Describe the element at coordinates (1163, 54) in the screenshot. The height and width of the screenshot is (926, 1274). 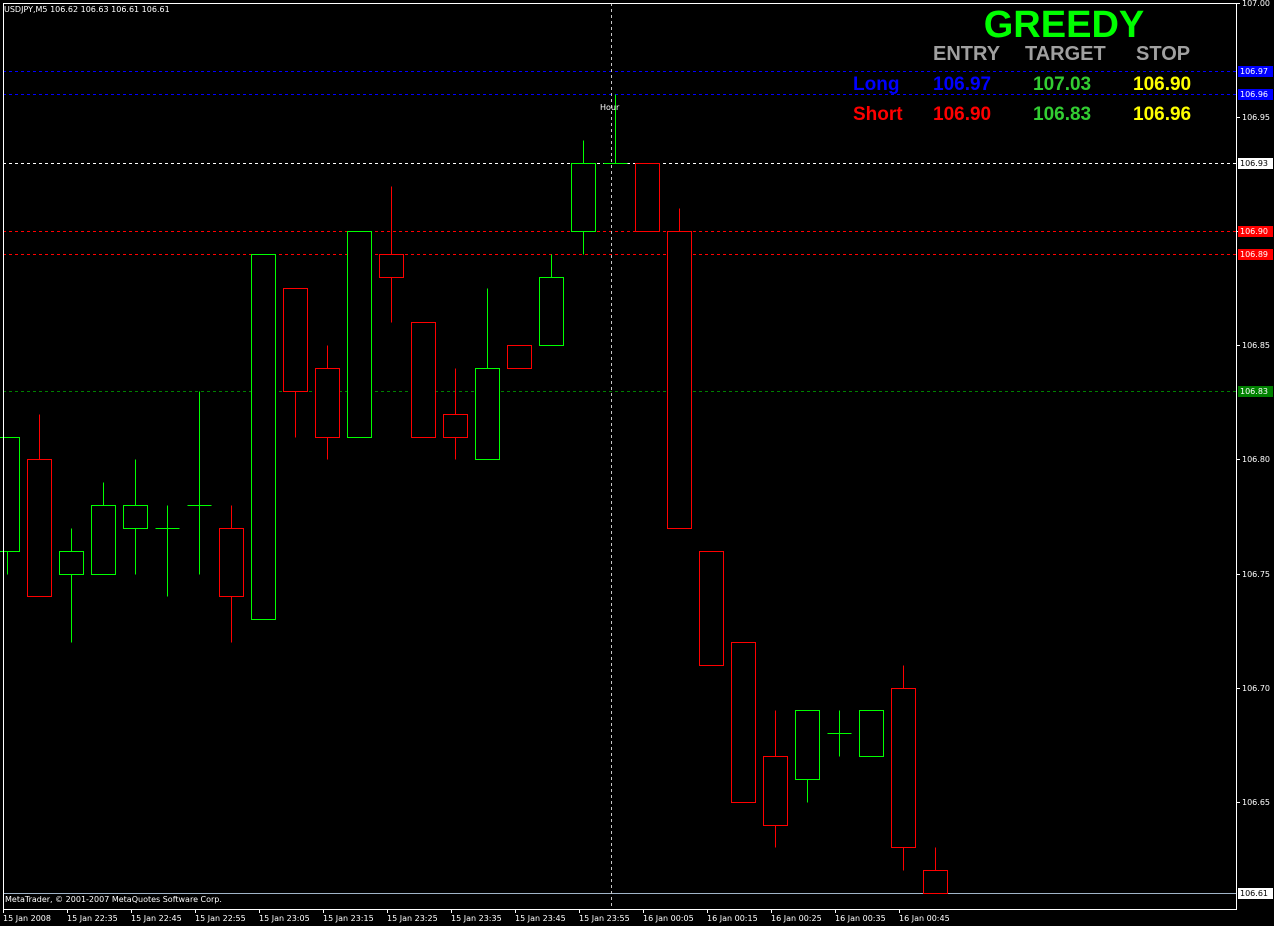
I see `stop-header: STOP` at that location.